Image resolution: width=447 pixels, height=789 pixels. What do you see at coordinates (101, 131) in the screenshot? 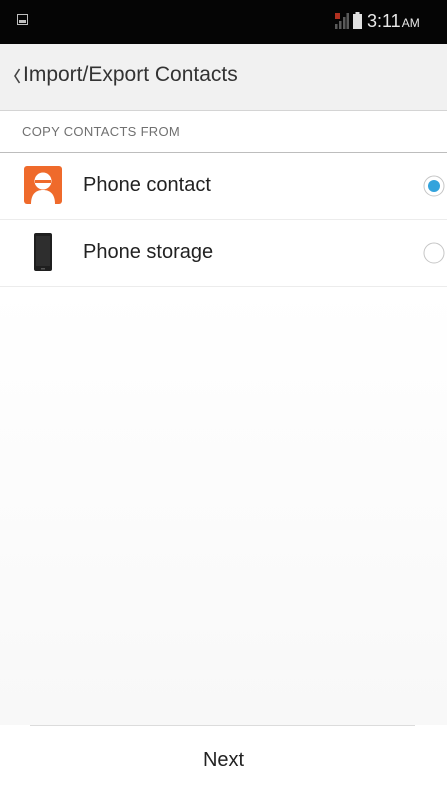
I see `section-label: COPY CONTACTS FROM` at bounding box center [101, 131].